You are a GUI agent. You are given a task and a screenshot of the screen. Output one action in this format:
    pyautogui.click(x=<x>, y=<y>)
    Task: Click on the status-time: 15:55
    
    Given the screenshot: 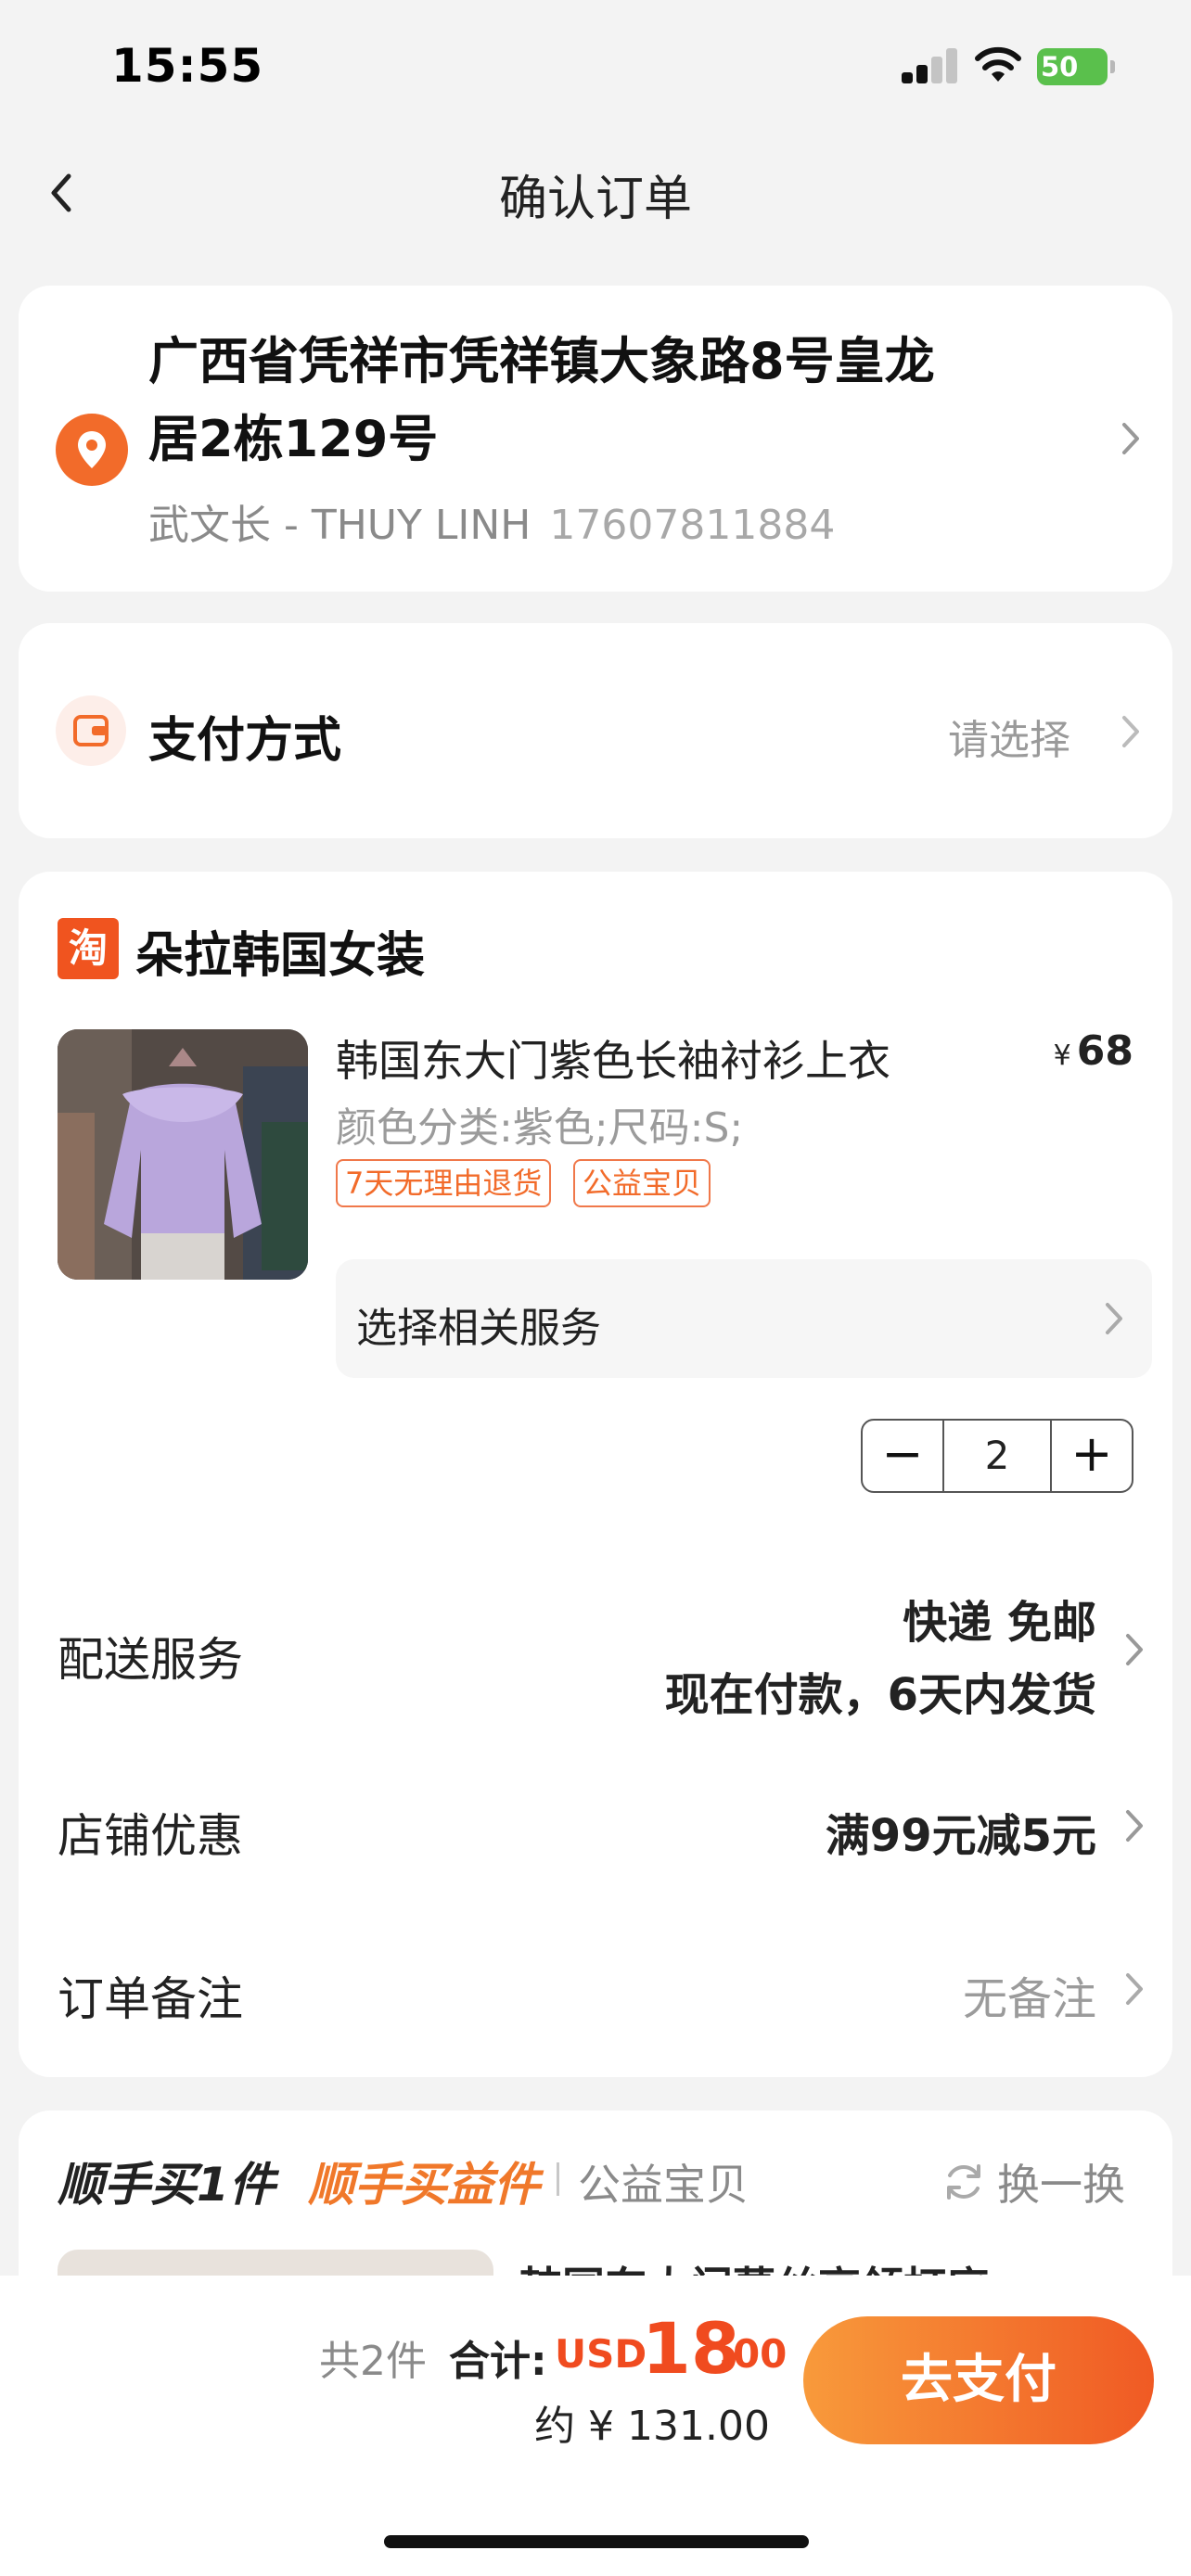 What is the action you would take?
    pyautogui.click(x=187, y=66)
    